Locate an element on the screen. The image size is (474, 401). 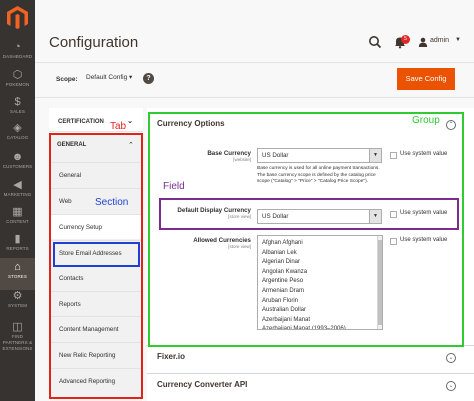
group-title-currency-converter-api: Currency Converter API is located at coordinates (202, 384).